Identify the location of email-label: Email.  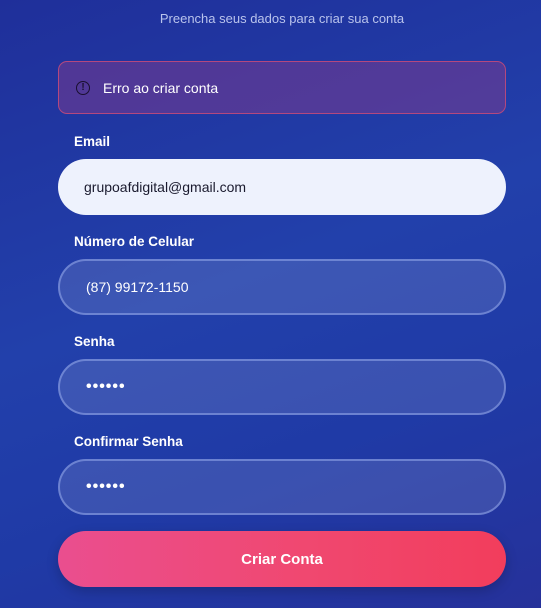
(92, 141).